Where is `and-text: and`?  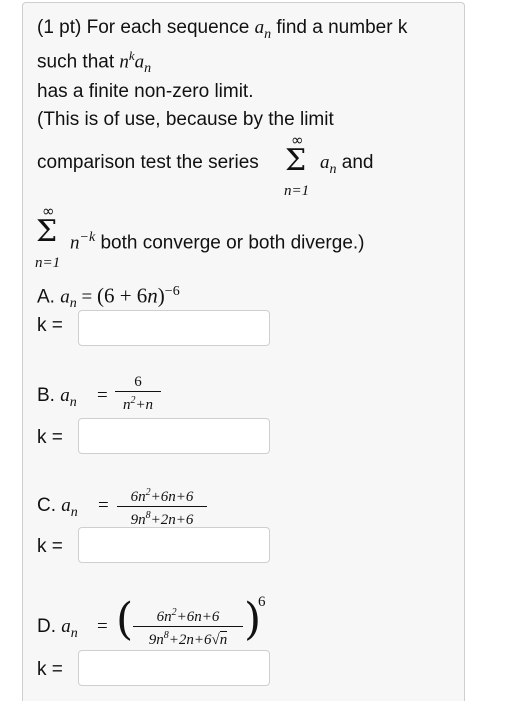 and-text: and is located at coordinates (355, 162).